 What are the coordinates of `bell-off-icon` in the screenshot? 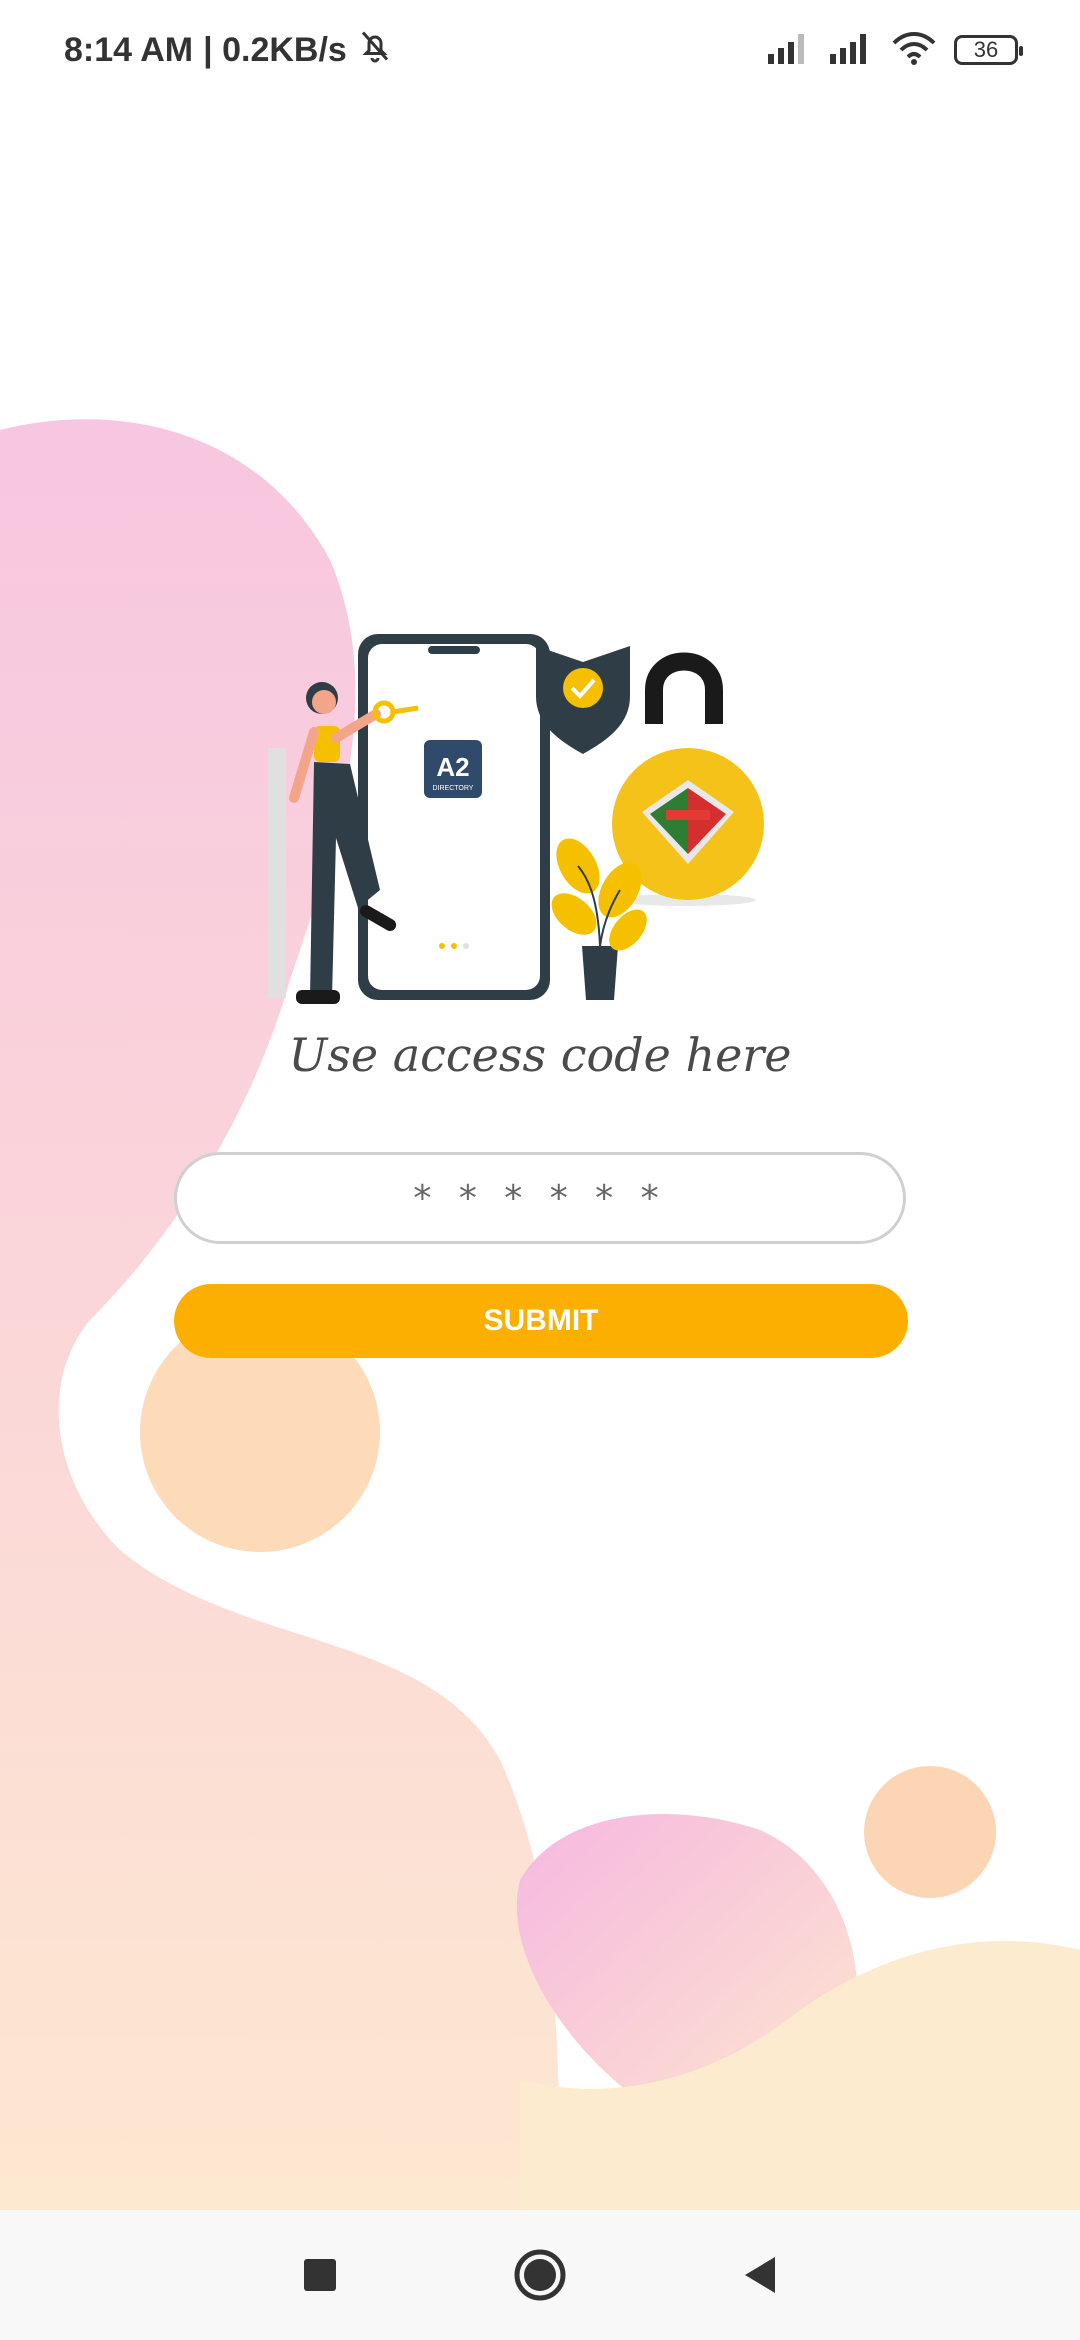 It's located at (375, 50).